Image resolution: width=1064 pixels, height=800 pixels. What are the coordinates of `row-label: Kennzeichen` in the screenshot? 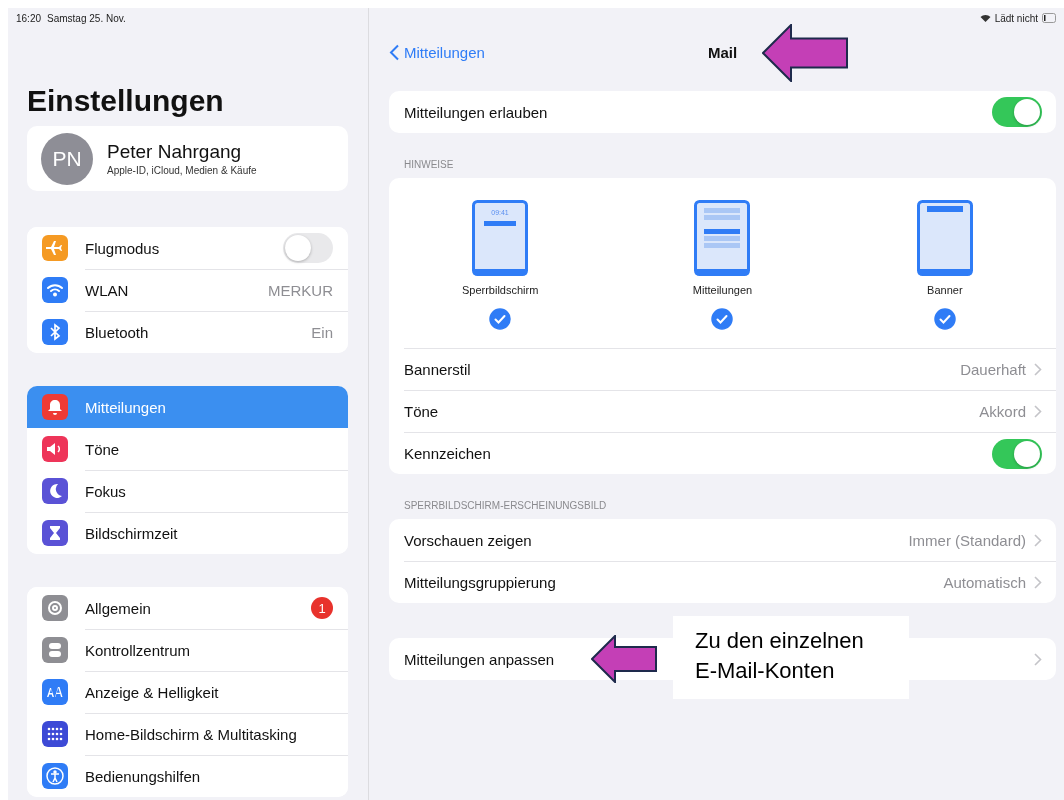 It's located at (448, 453).